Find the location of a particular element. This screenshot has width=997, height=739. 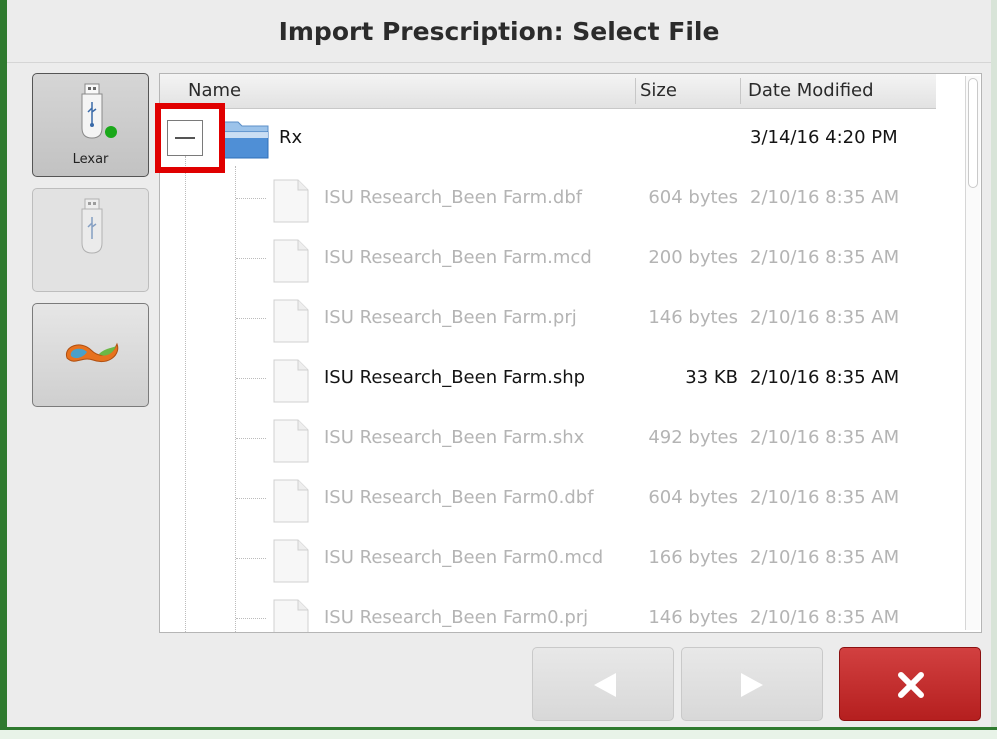

column-header: Name Size Date Modified is located at coordinates (548, 91).